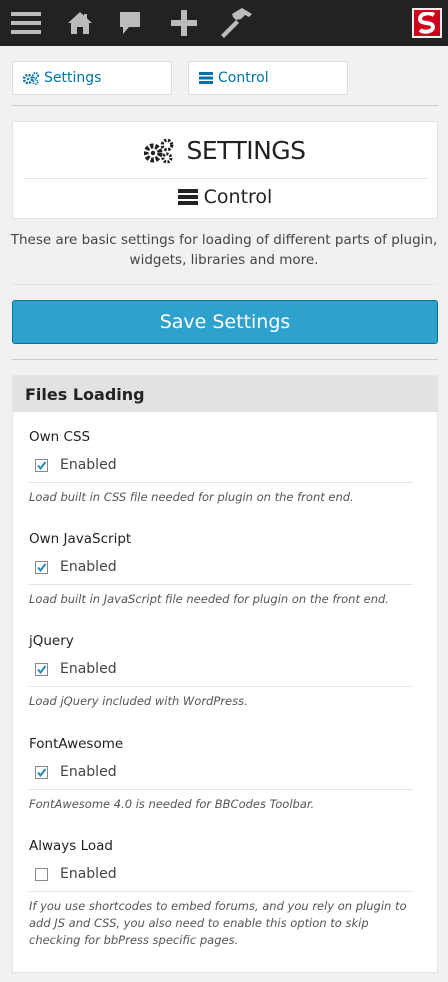 This screenshot has width=448, height=982. Describe the element at coordinates (184, 23) in the screenshot. I see `plus-icon` at that location.